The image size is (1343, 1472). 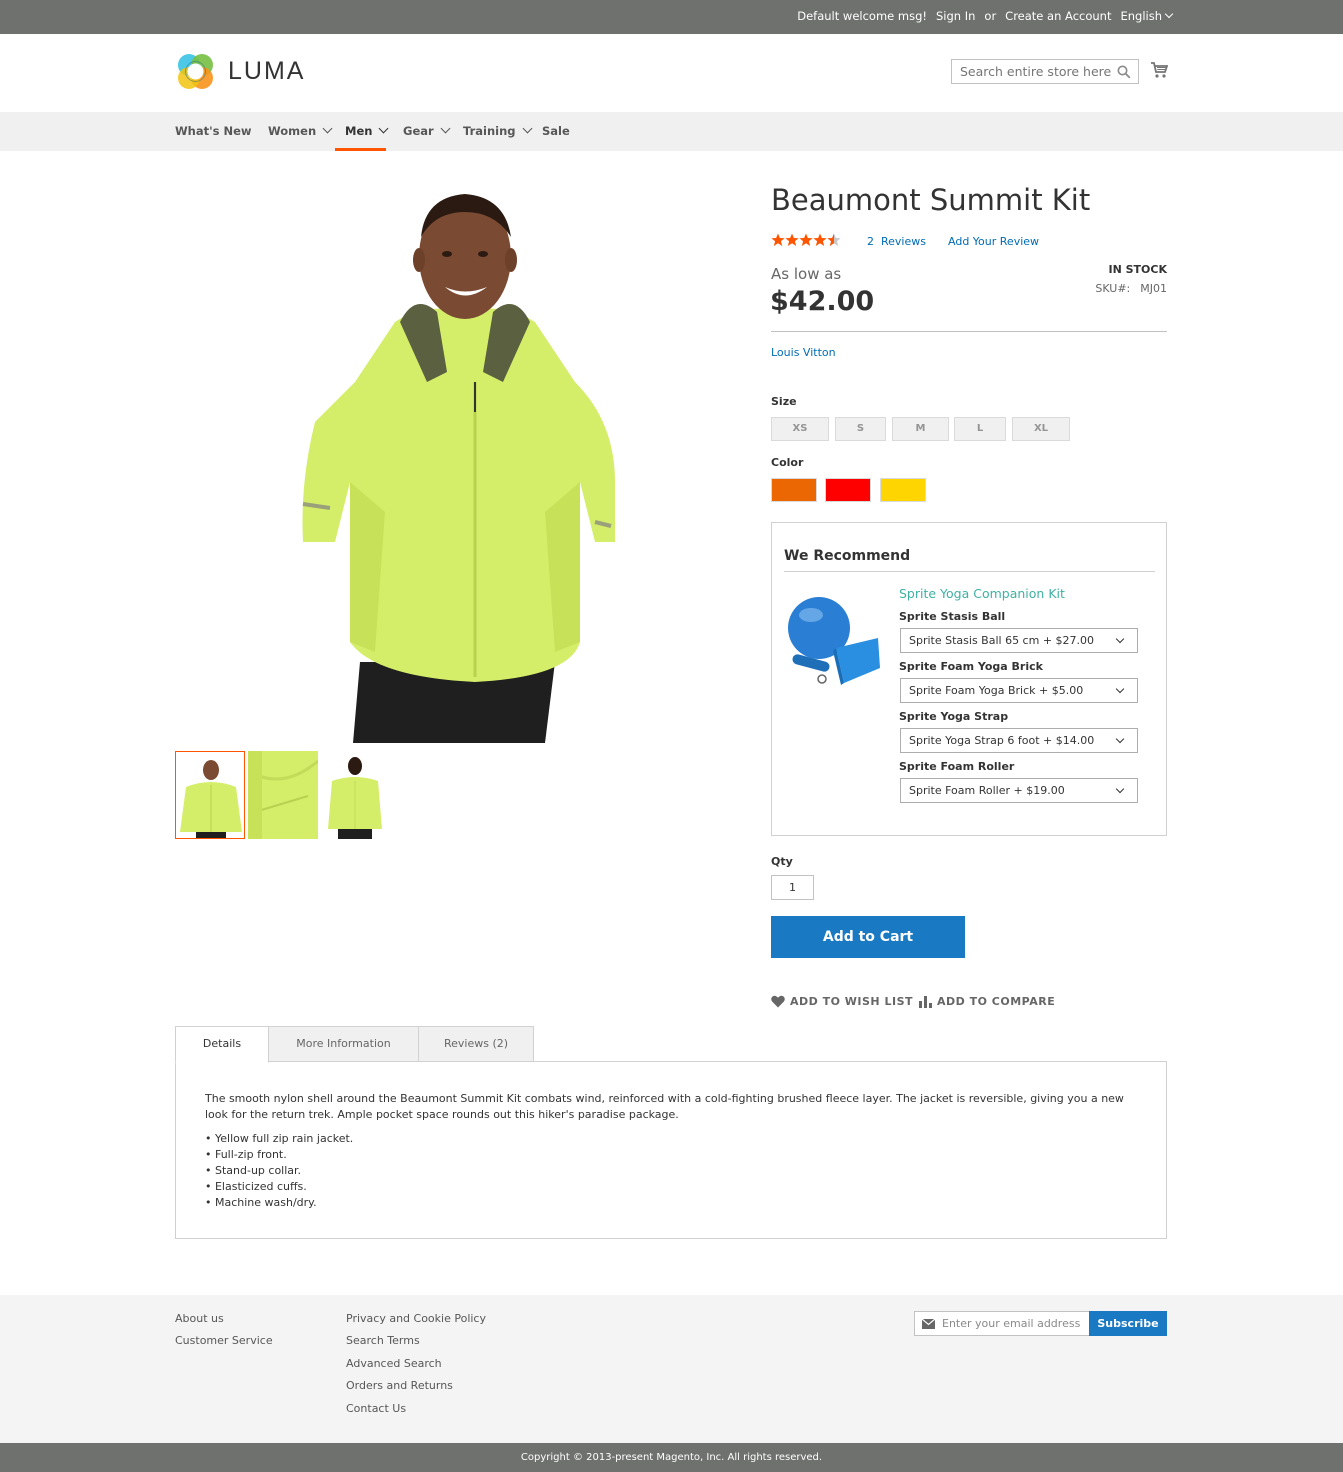 I want to click on add-to-wishlist-link: ADD TO WISH LIST, so click(x=842, y=1001).